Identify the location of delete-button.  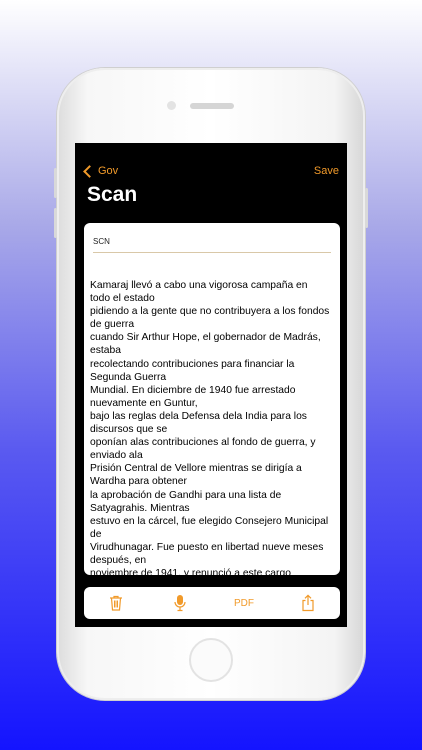
(116, 603).